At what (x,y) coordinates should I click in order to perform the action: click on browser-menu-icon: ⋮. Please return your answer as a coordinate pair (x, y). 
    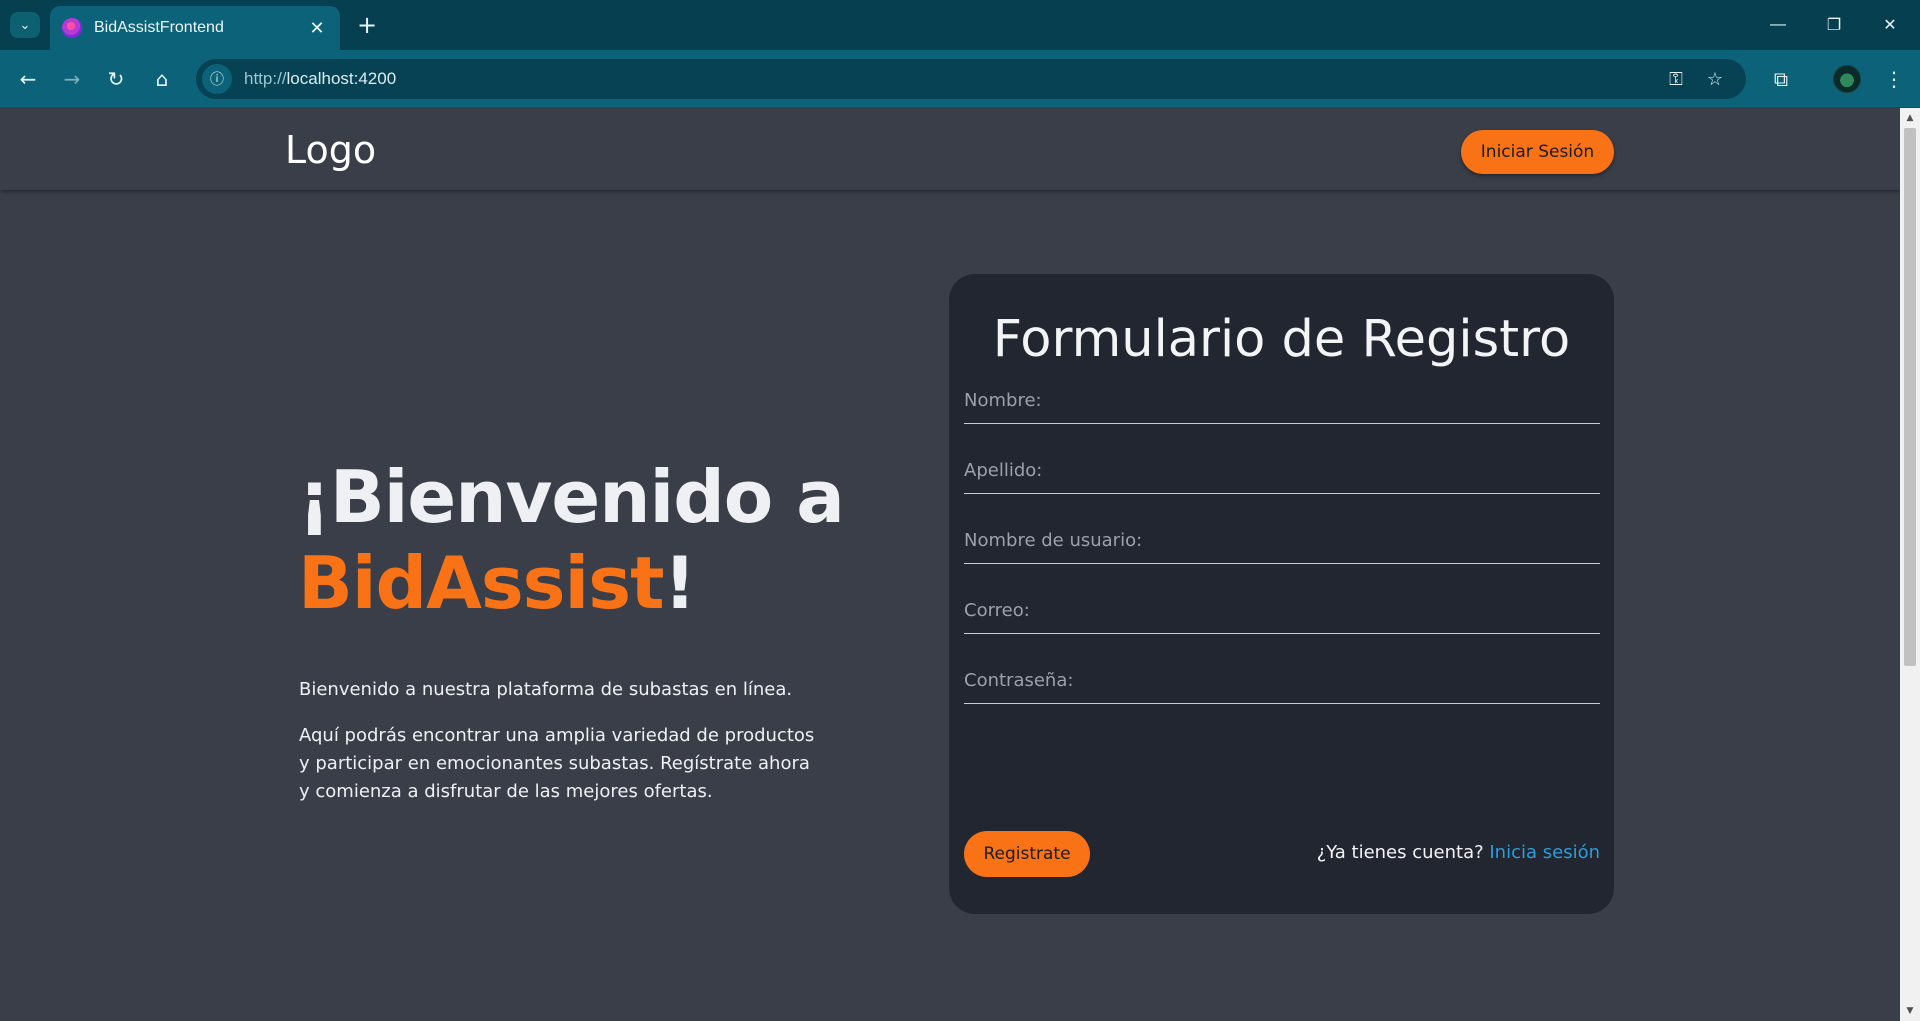
    Looking at the image, I should click on (1894, 79).